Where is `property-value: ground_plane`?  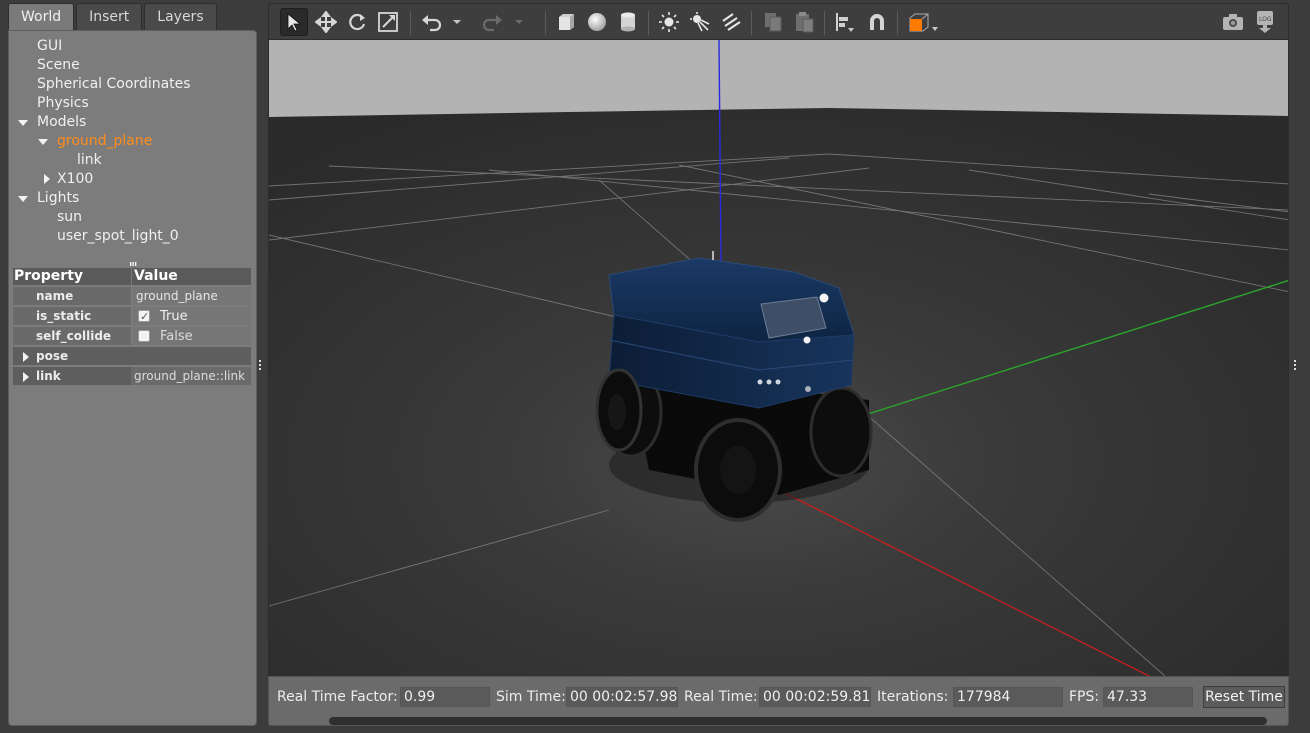 property-value: ground_plane is located at coordinates (191, 296).